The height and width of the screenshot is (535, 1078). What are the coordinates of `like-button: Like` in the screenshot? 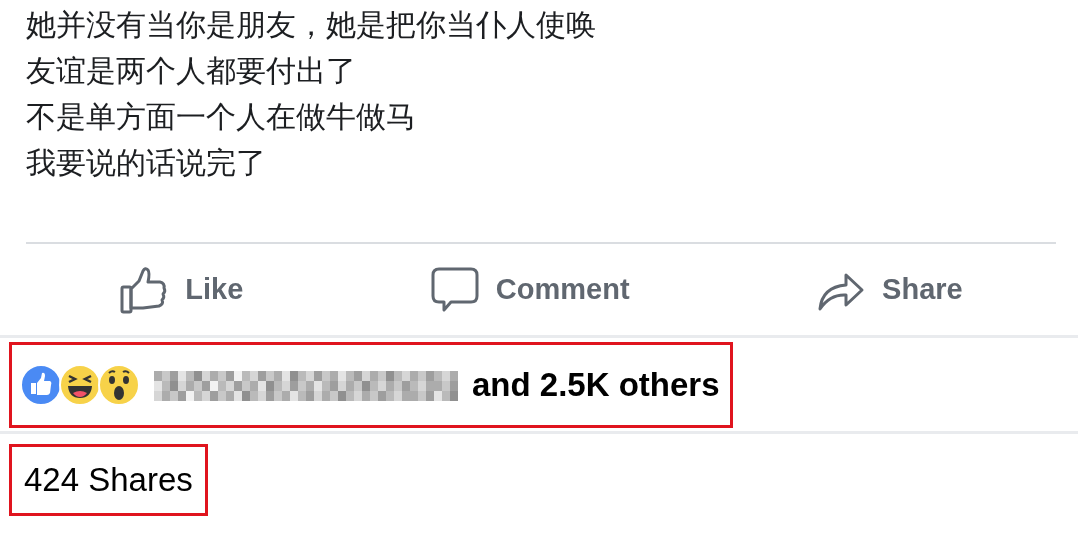 It's located at (181, 289).